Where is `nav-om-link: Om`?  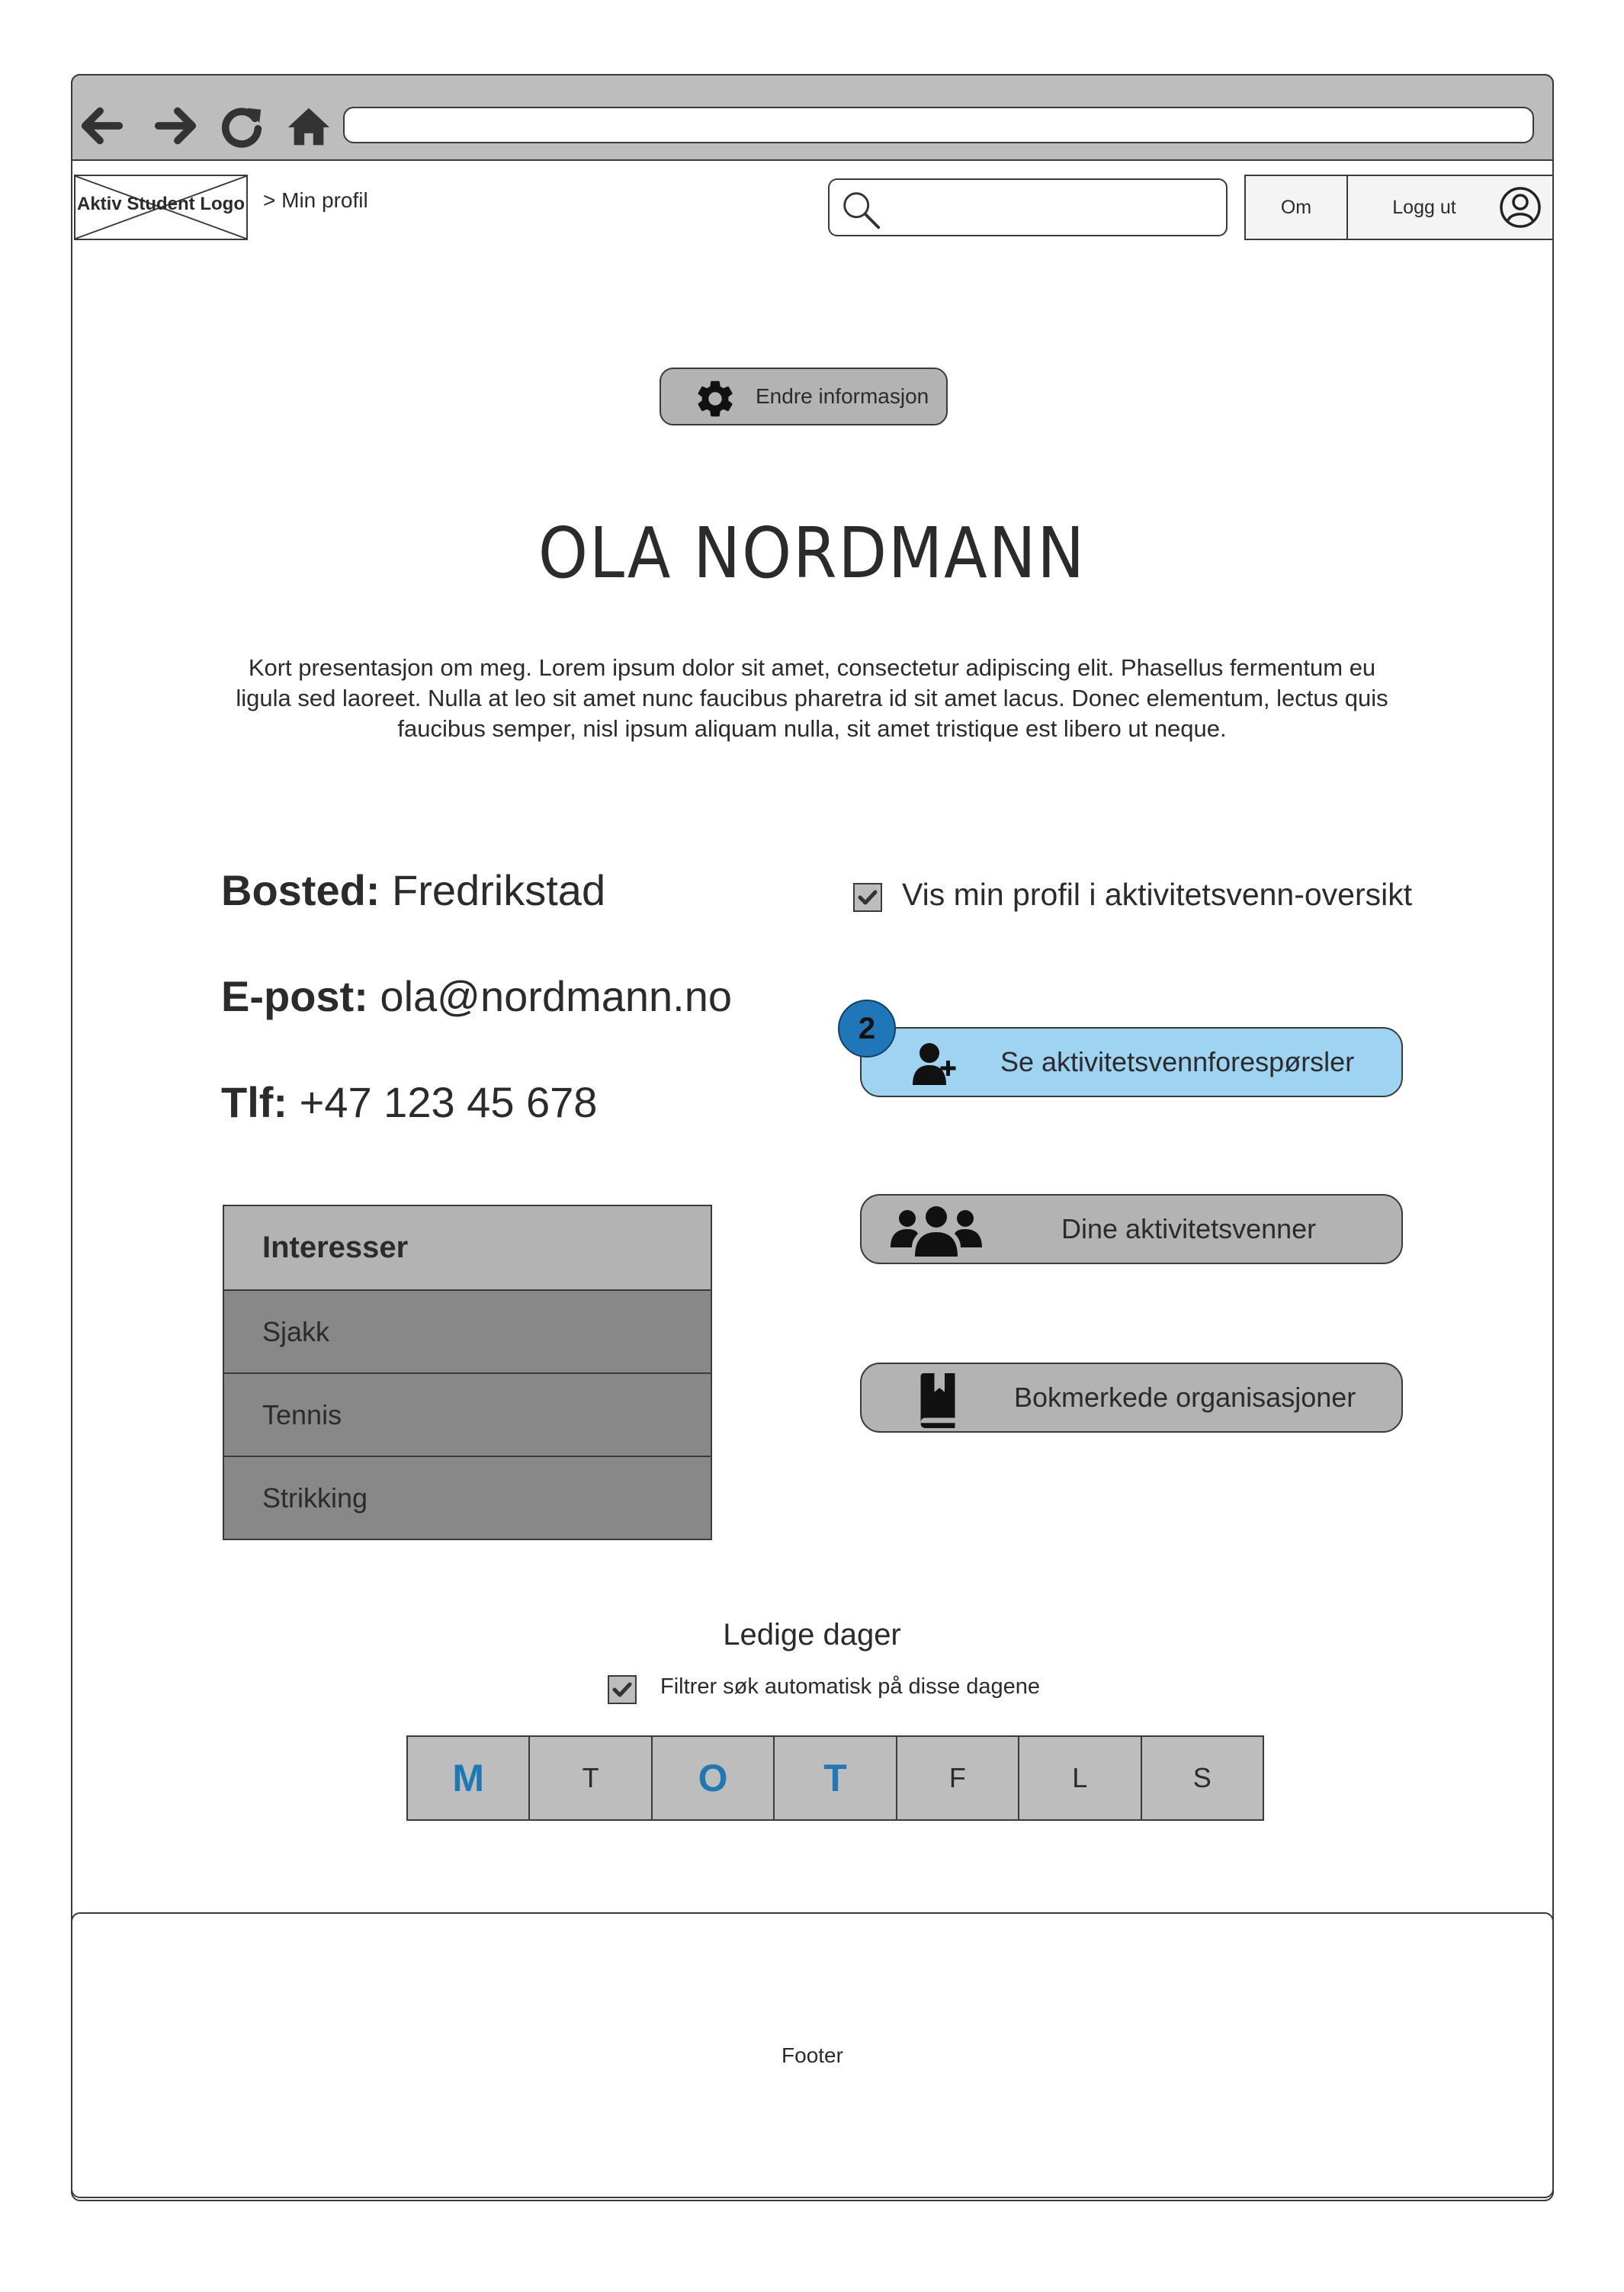
nav-om-link: Om is located at coordinates (1296, 207).